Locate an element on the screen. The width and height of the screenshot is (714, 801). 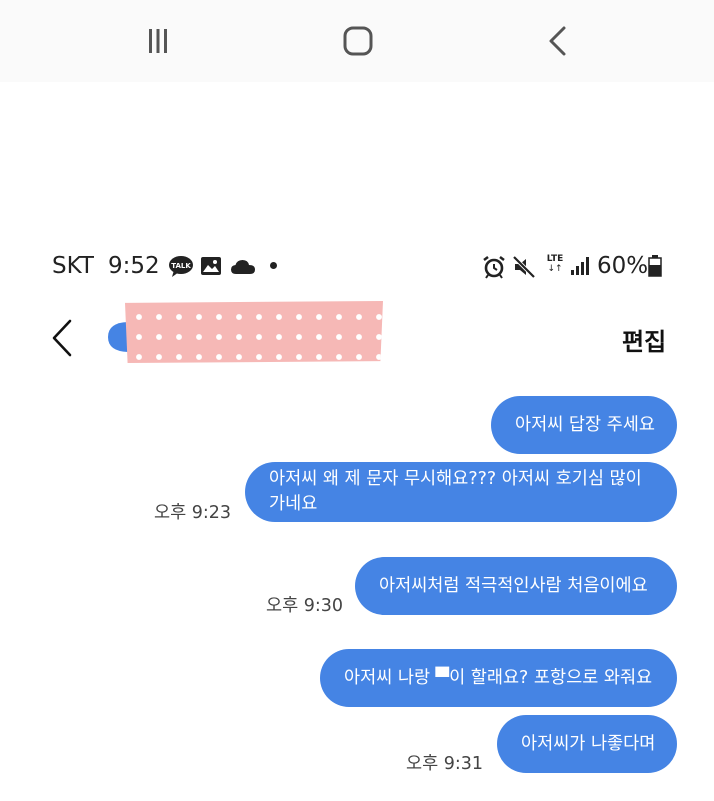
mute-icon is located at coordinates (524, 269).